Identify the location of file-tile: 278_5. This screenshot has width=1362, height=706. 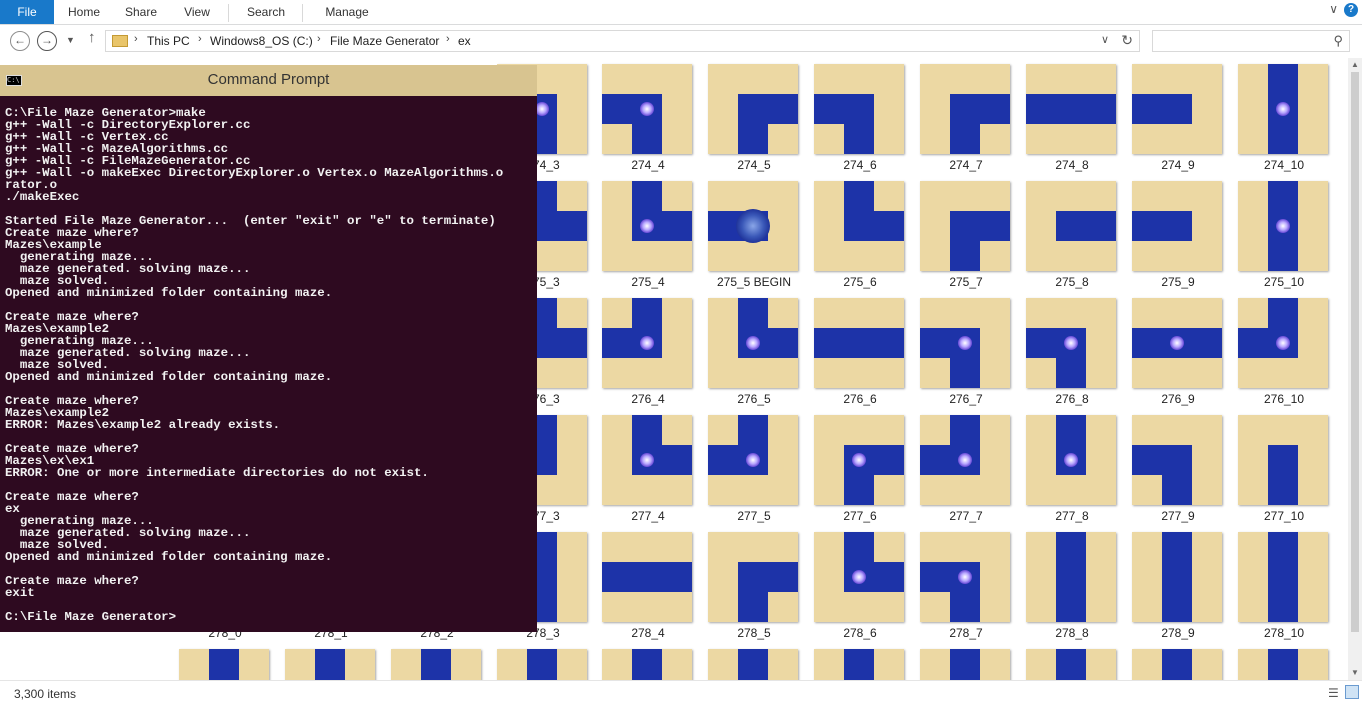
(754, 583).